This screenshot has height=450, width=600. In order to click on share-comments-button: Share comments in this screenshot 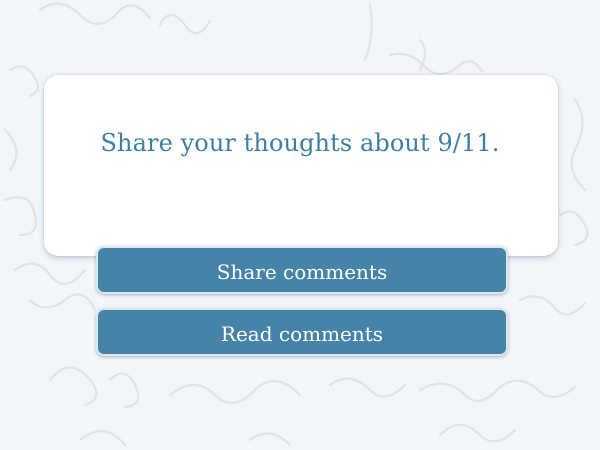, I will do `click(302, 270)`.